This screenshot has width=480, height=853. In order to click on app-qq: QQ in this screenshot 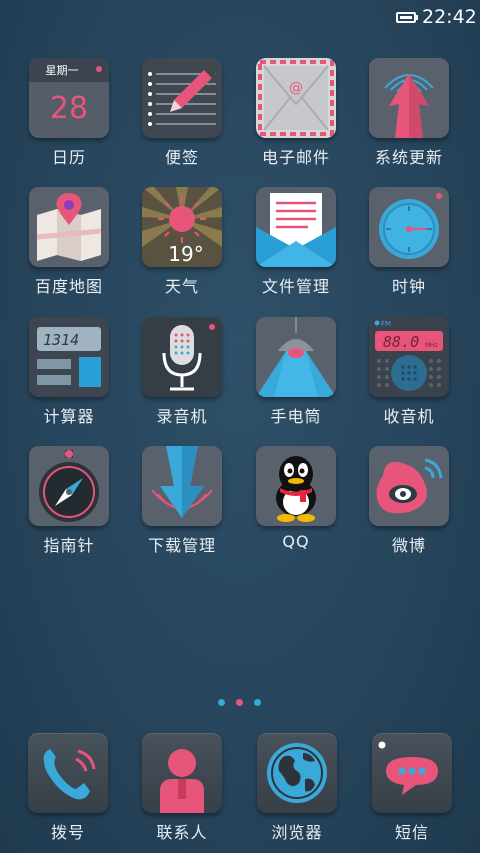, I will do `click(296, 498)`.